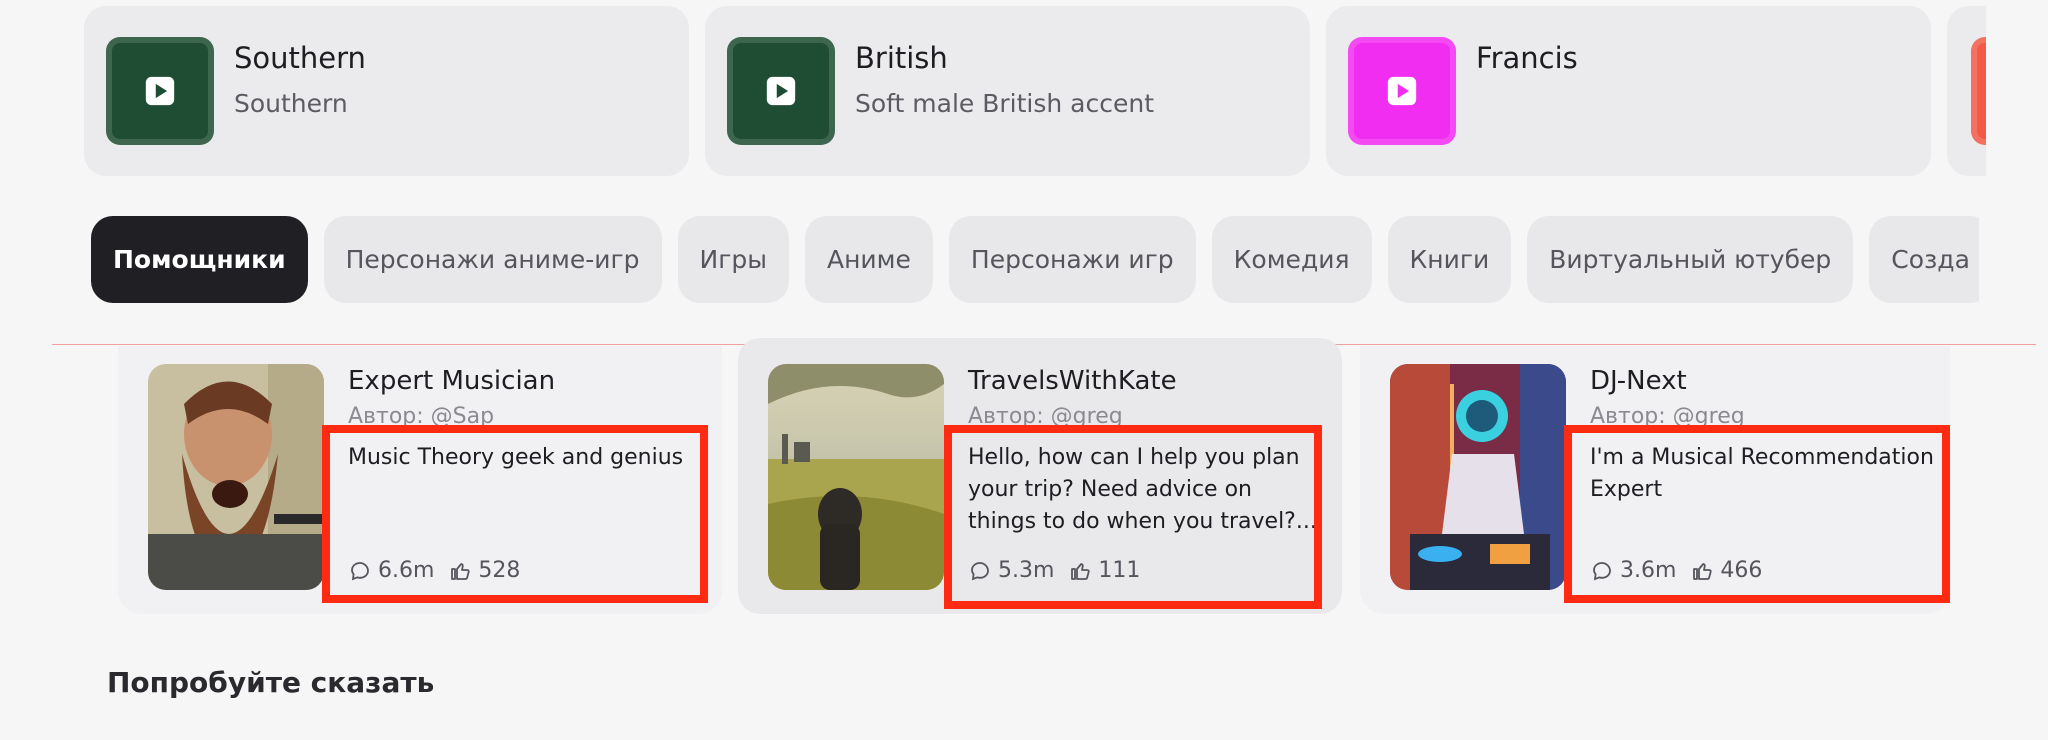 The image size is (2048, 740). I want to click on chat-count-value: 3.6m, so click(1648, 570).